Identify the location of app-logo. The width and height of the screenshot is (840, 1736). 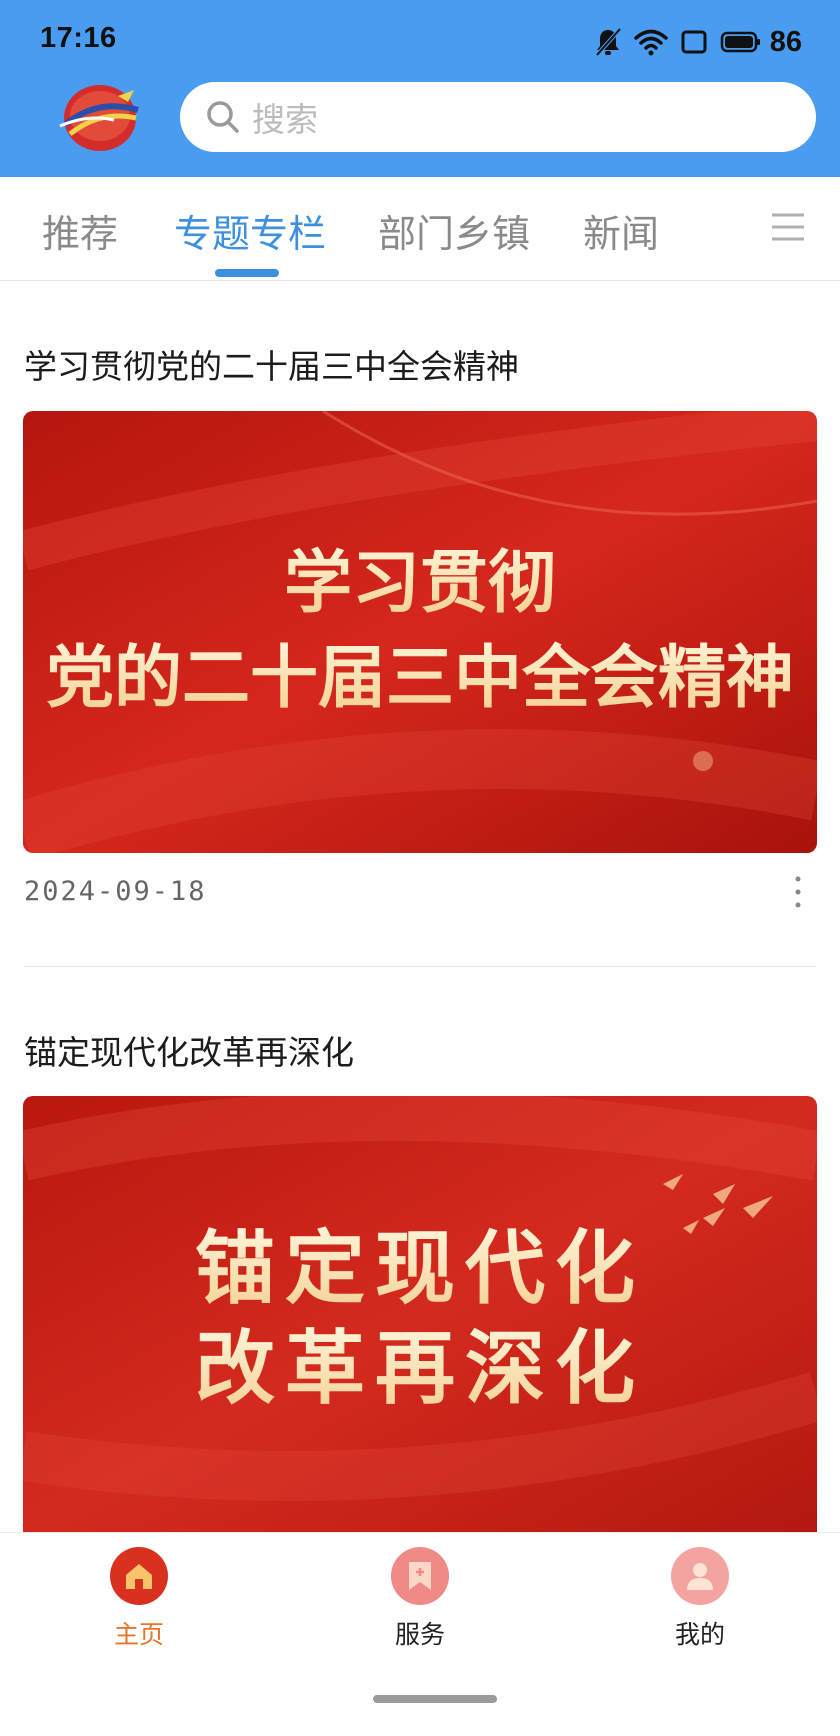
(100, 117).